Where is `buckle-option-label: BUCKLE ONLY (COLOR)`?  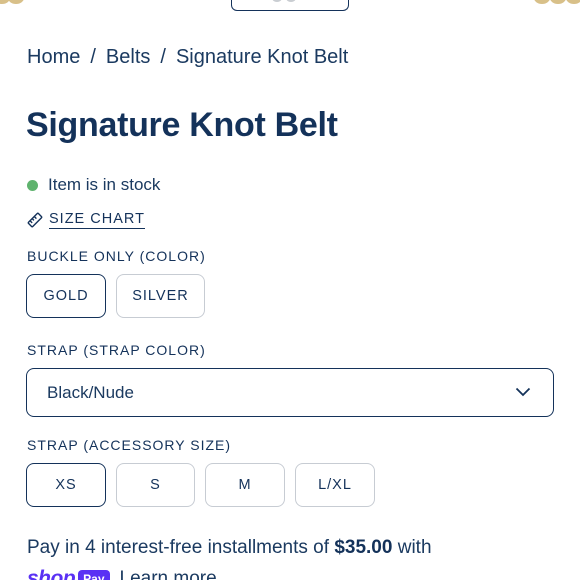 buckle-option-label: BUCKLE ONLY (COLOR) is located at coordinates (116, 256).